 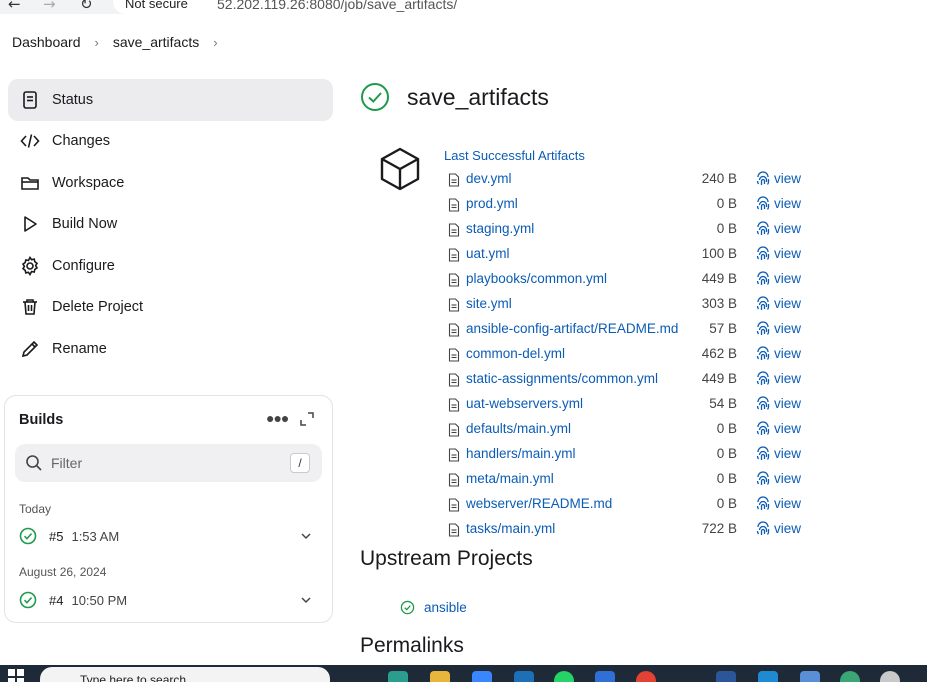 I want to click on reload-icon: ↻, so click(x=86, y=6).